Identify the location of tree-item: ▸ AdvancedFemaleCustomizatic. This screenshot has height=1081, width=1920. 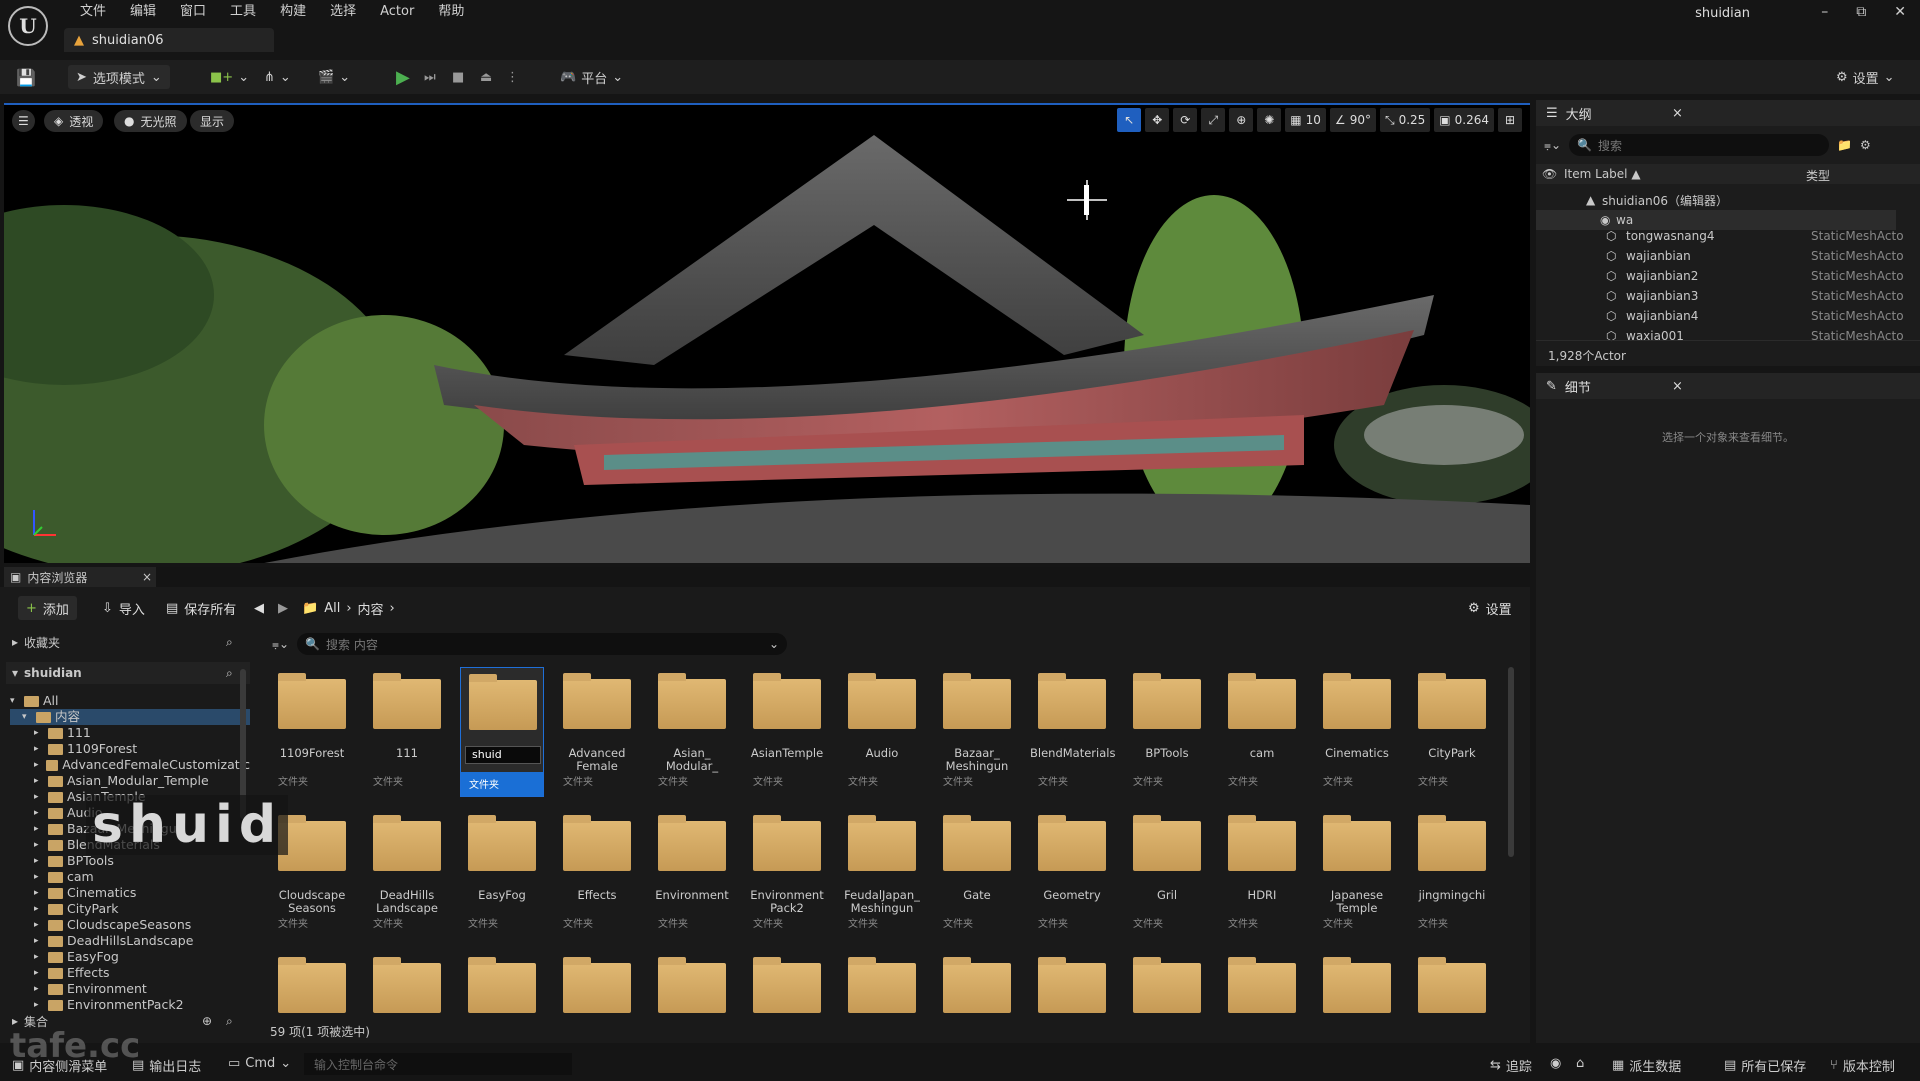
(130, 765).